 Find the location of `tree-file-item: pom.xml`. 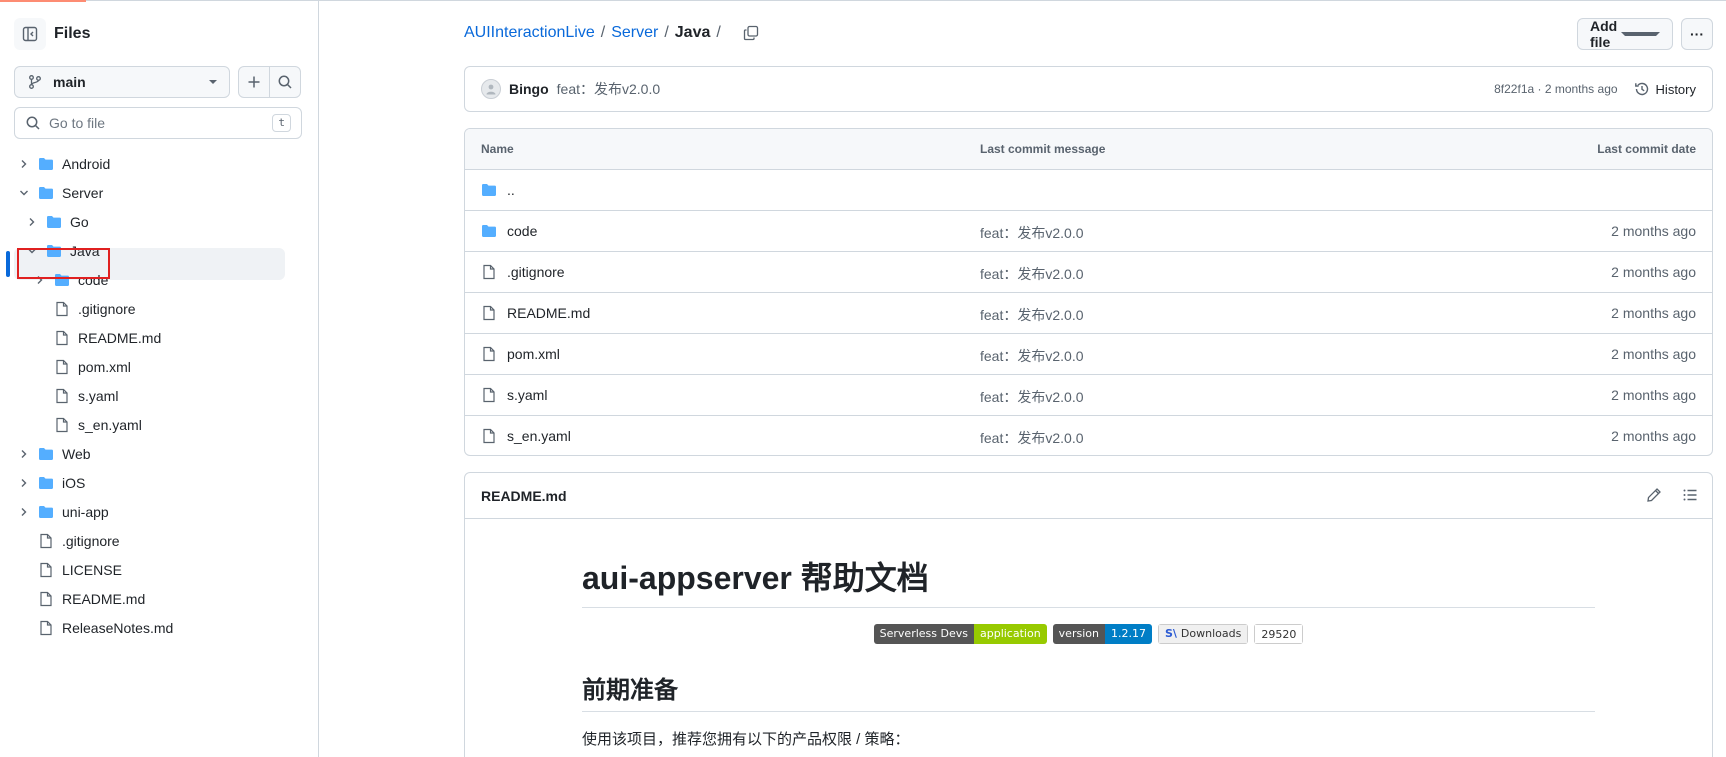

tree-file-item: pom.xml is located at coordinates (81, 367).